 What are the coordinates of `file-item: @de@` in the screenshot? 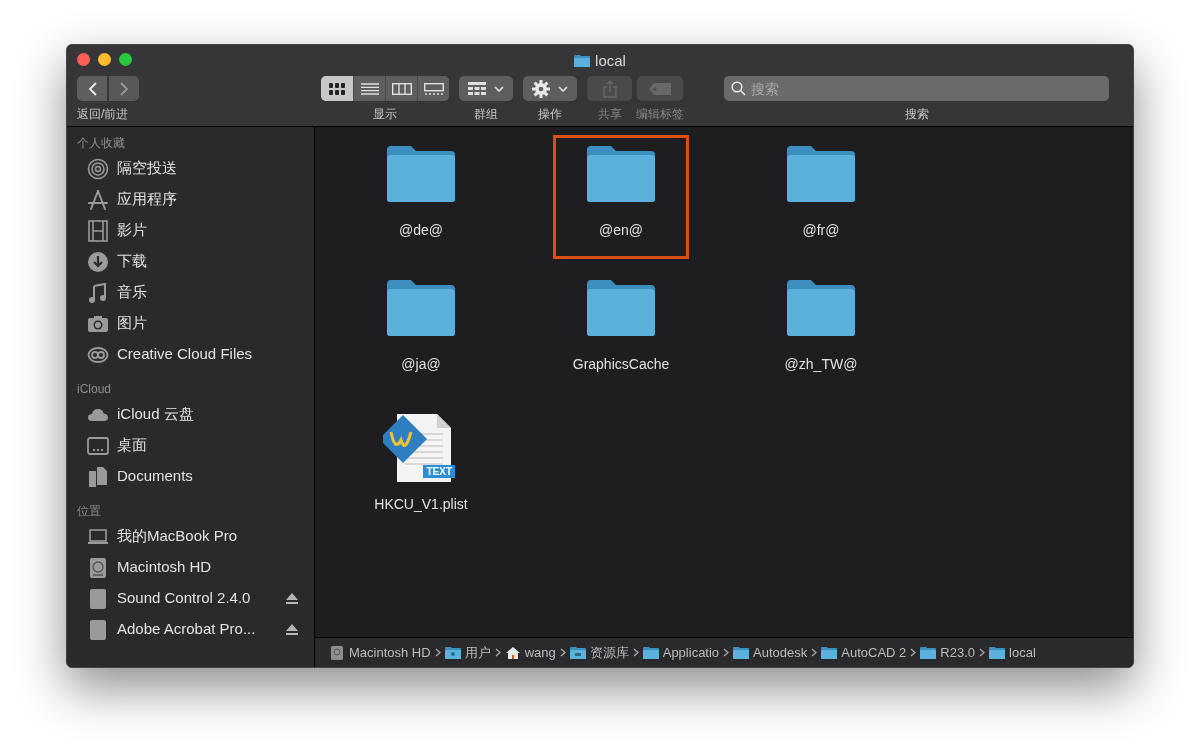 It's located at (421, 197).